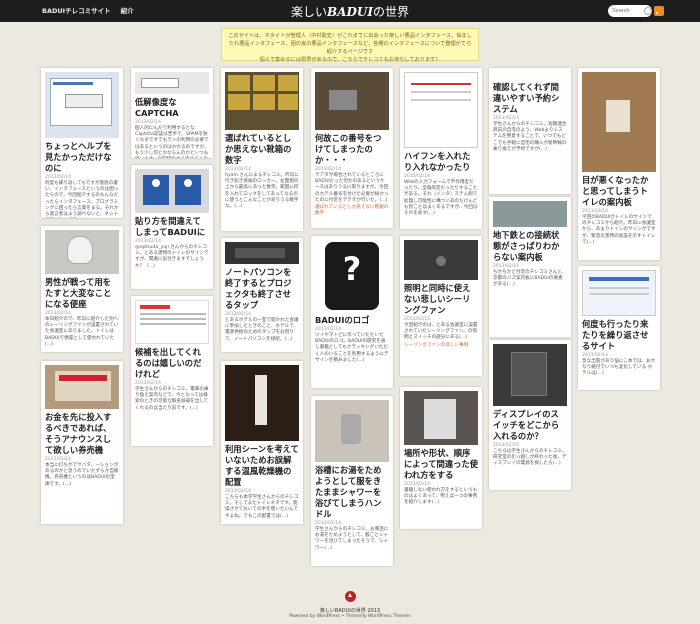  Describe the element at coordinates (350, 610) in the screenshot. I see `footer-title: 楽しいBADUIの世界 2013` at that location.